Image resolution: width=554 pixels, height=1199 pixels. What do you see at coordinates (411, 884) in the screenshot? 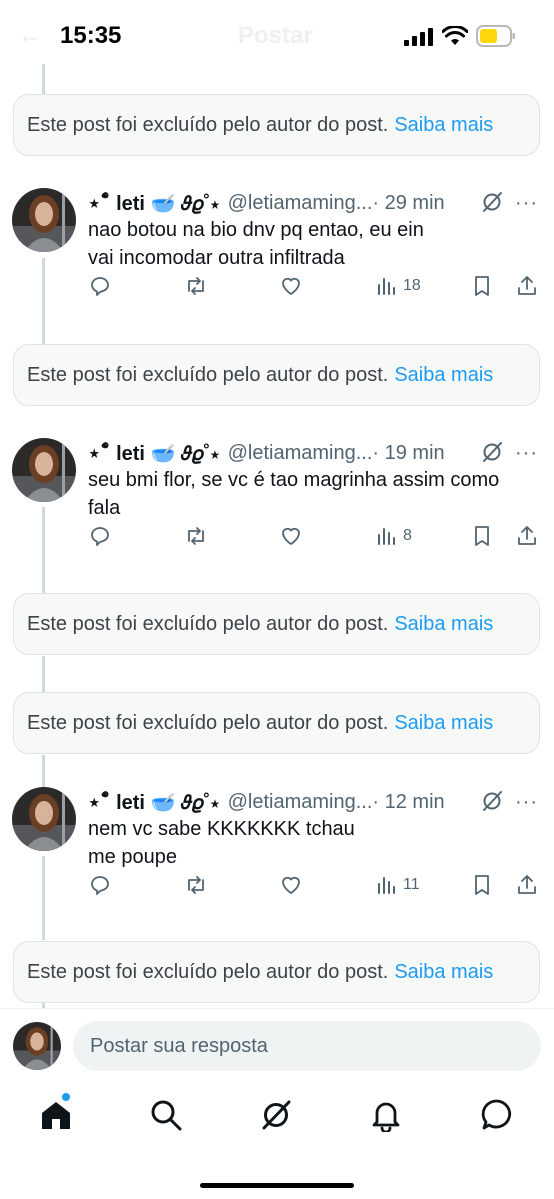
I see `views-count: 11` at bounding box center [411, 884].